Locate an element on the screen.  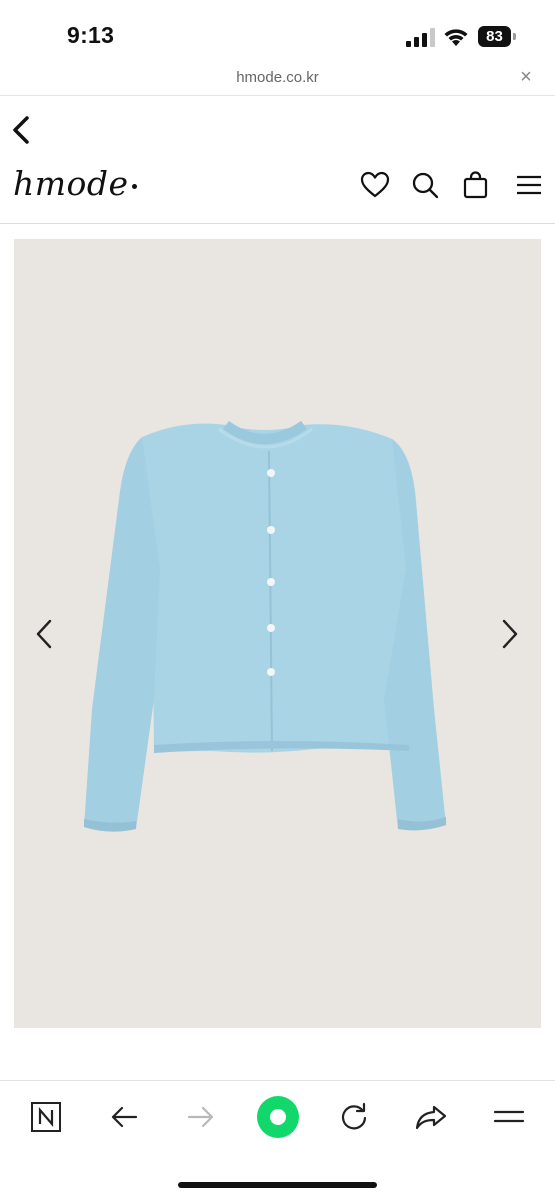
status-time: 9:13 is located at coordinates (91, 35).